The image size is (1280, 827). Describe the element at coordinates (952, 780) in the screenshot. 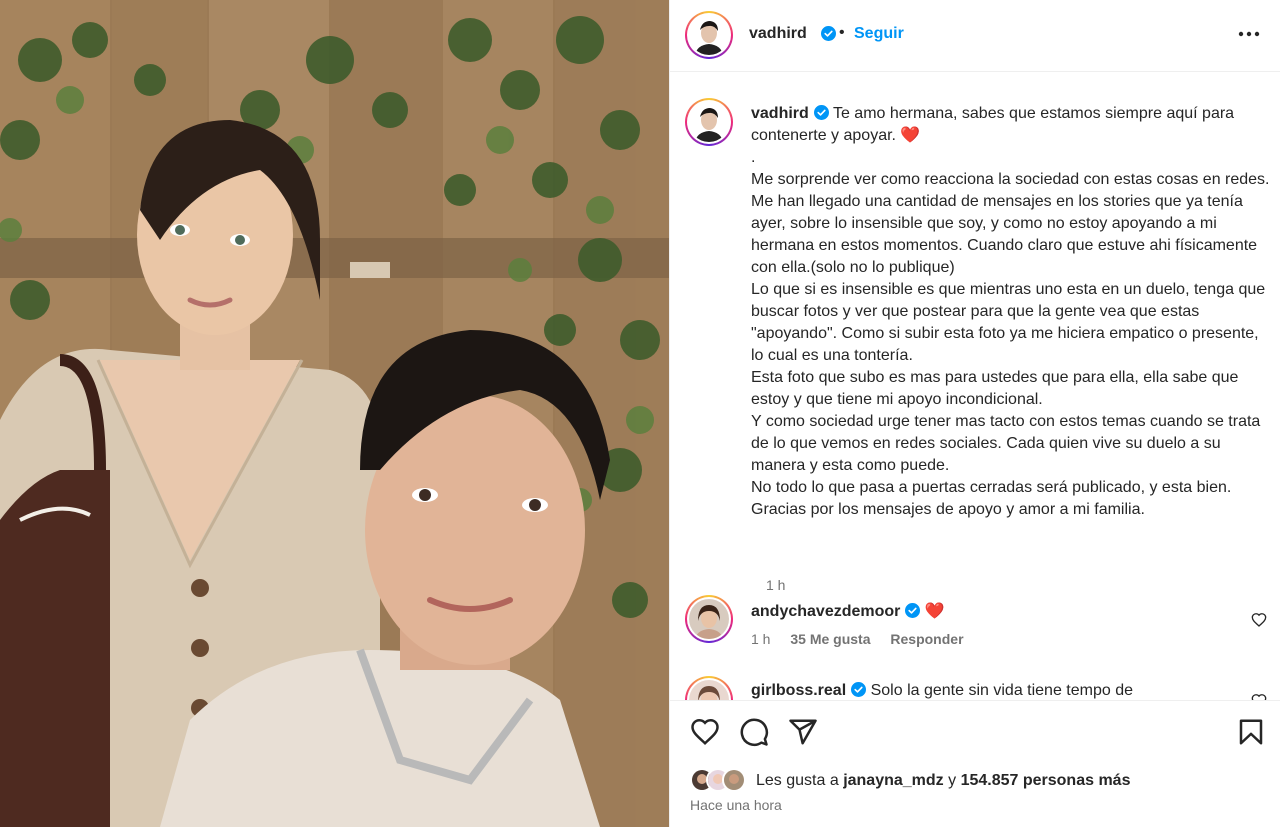

I see `likes-conjunction: y` at that location.